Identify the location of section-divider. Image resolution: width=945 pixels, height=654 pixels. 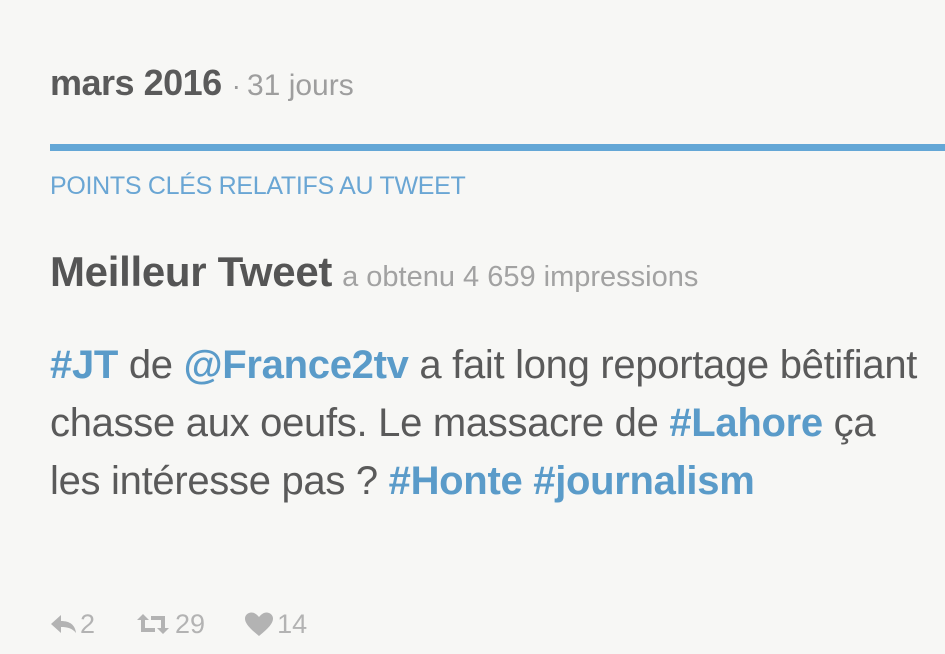
(497, 147).